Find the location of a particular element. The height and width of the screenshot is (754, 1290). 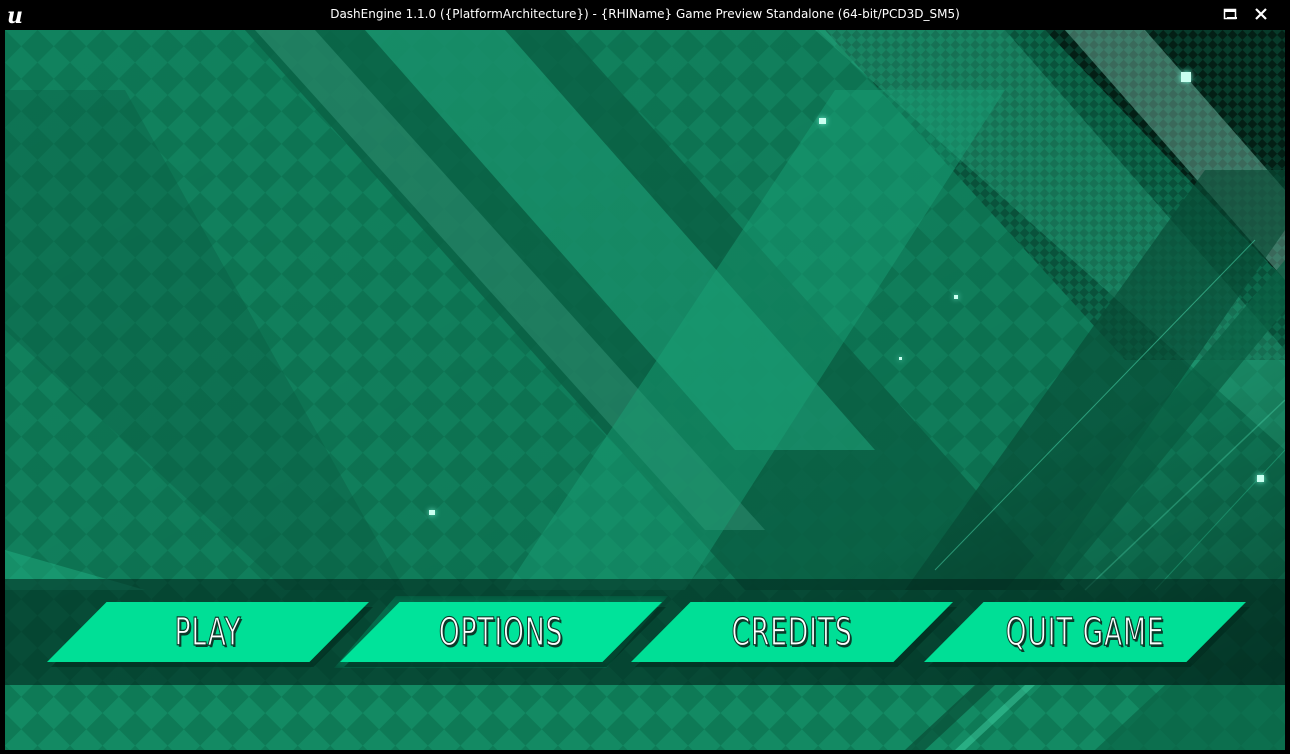

quit-game-button: QUIT GAME is located at coordinates (1087, 634).